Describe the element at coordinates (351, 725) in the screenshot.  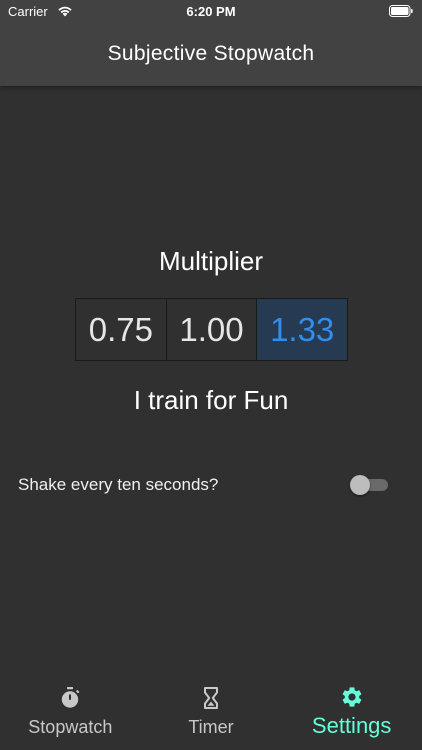
I see `nav-label-settings: Settings` at that location.